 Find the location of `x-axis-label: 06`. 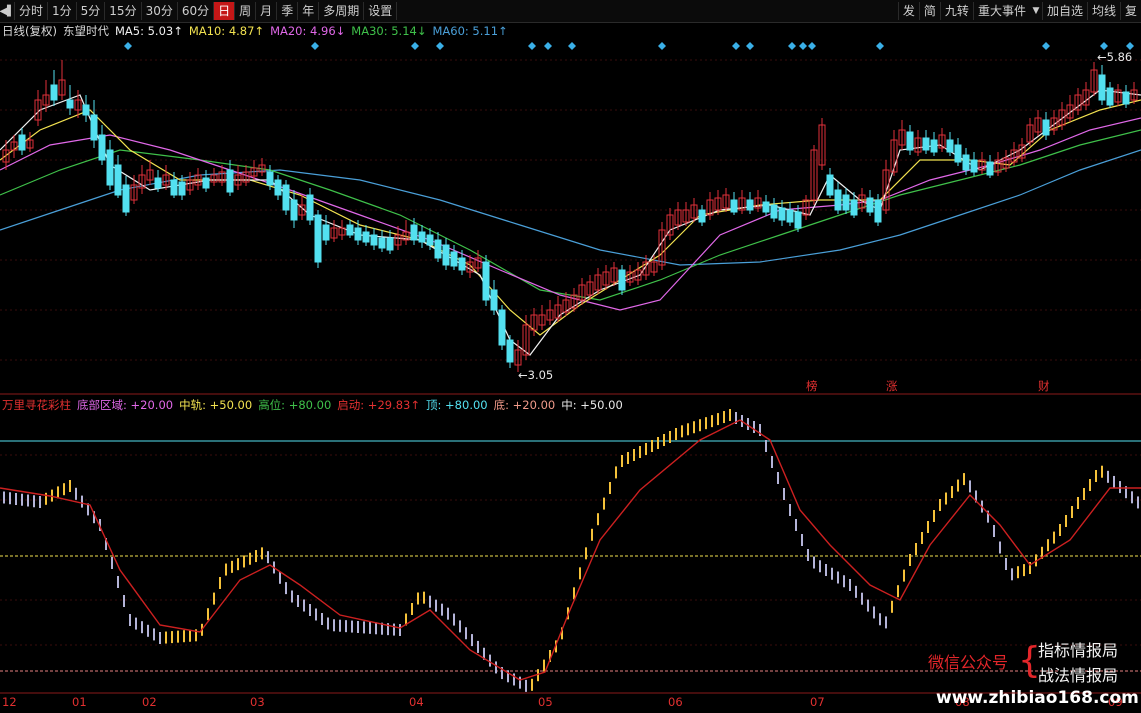

x-axis-label: 06 is located at coordinates (675, 702).